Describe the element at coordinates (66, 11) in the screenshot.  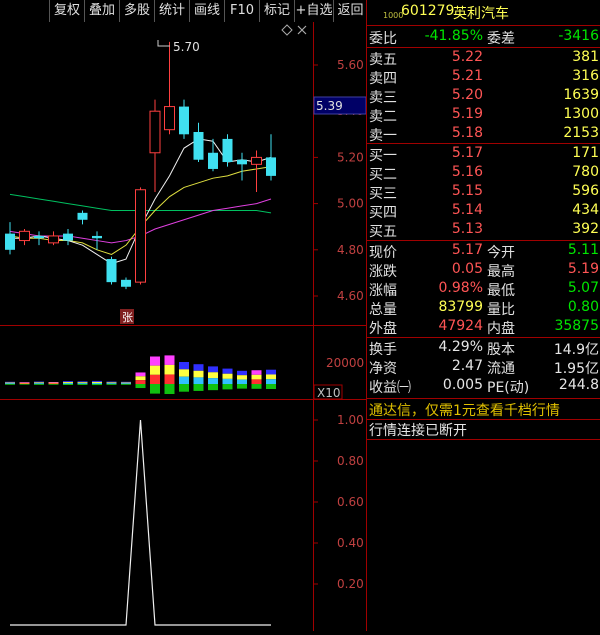
I see `fuquan-button: 复权` at that location.